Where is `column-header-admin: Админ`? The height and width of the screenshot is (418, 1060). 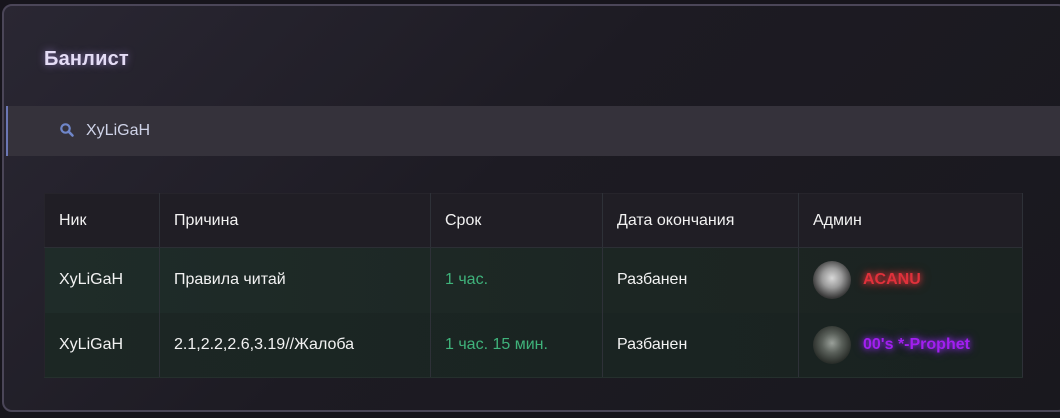
column-header-admin: Админ is located at coordinates (910, 220).